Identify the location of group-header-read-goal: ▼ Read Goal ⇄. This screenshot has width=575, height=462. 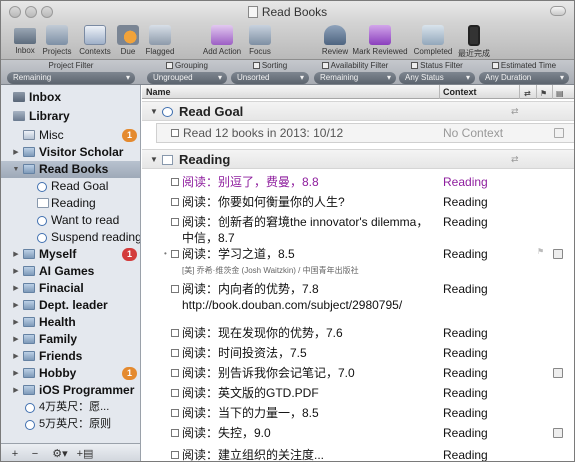
(358, 111).